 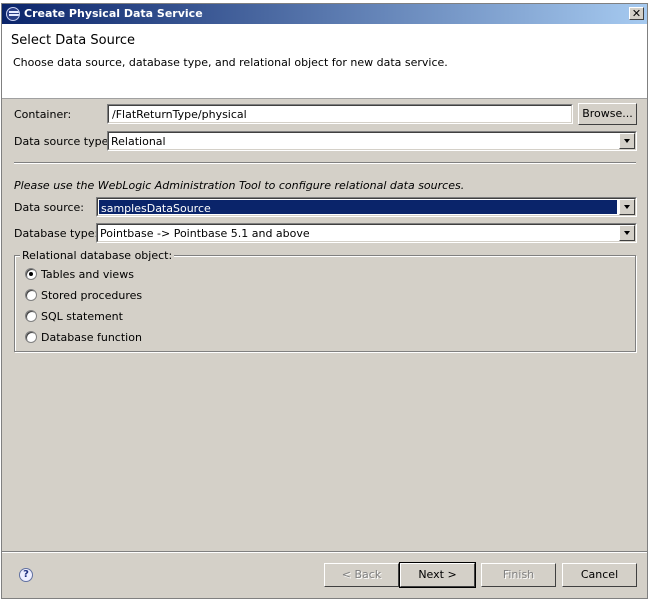 I want to click on footer-separator, so click(x=324, y=552).